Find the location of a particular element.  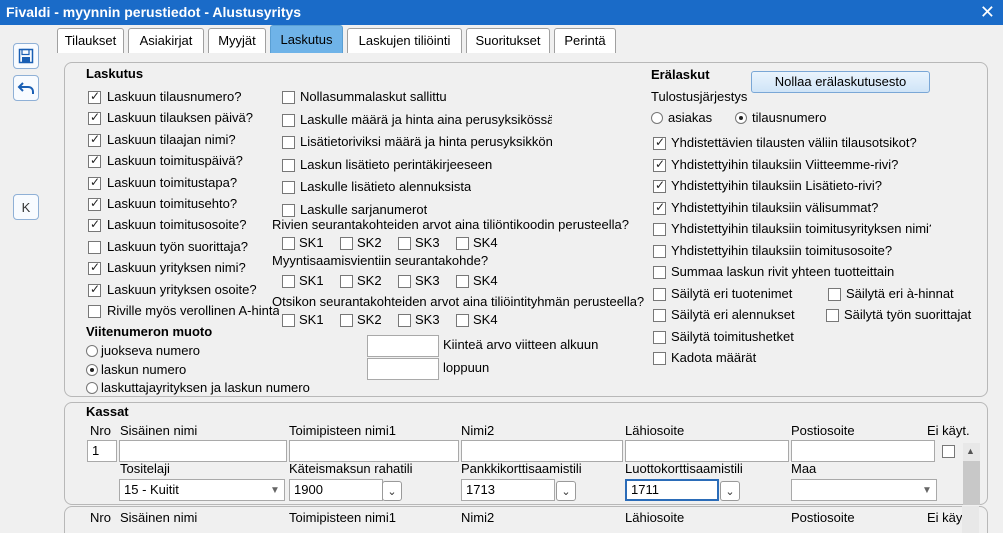

kiintea-alku-input is located at coordinates (403, 346).